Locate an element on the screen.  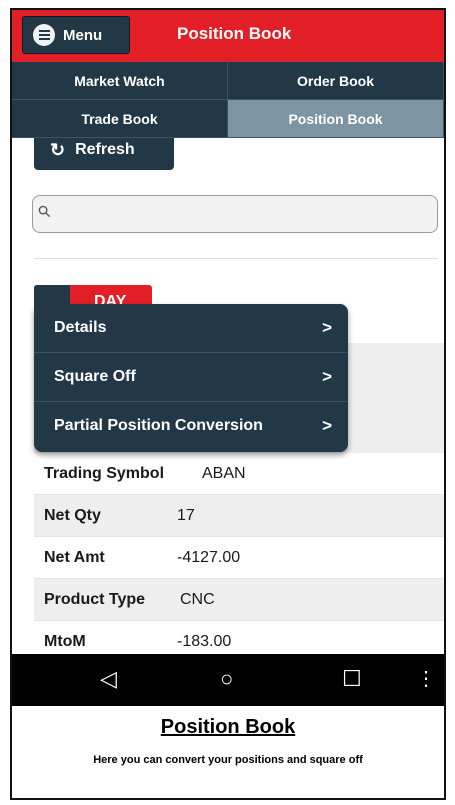
search-icon is located at coordinates (44, 211).